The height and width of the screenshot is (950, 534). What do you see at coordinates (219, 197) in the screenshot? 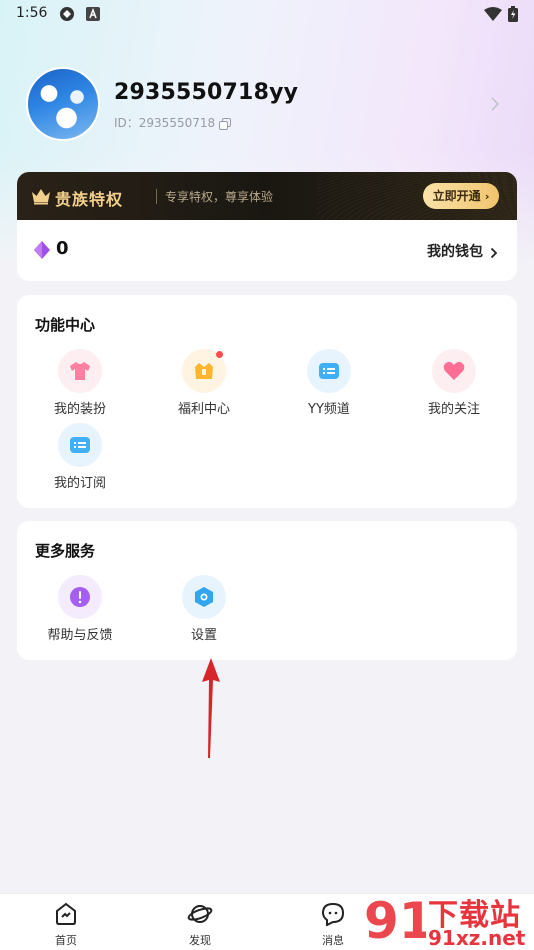
I see `vip-subtitle: 专享特权，尊享体验` at bounding box center [219, 197].